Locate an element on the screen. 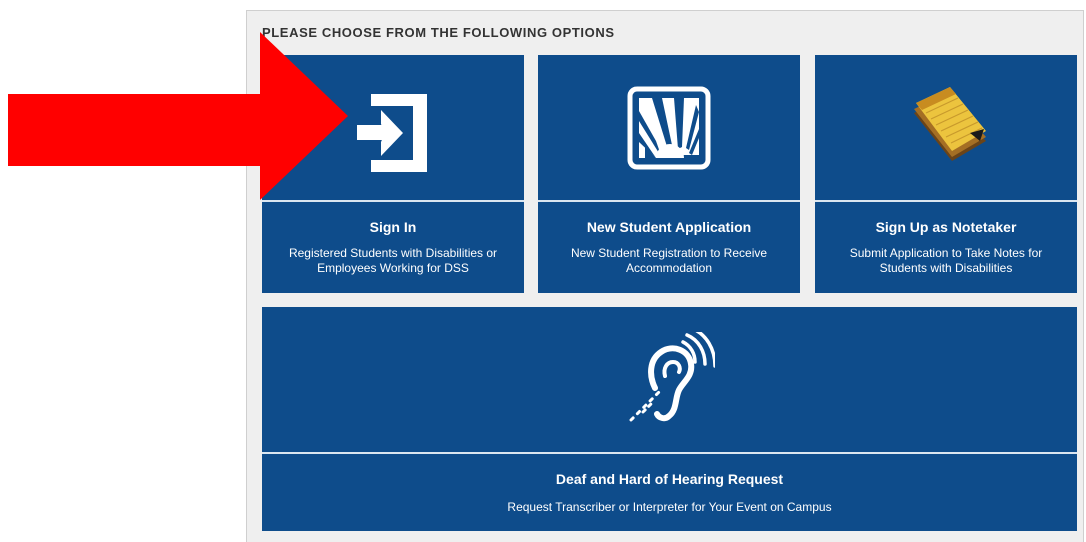  new-student-icon-area is located at coordinates (669, 127).